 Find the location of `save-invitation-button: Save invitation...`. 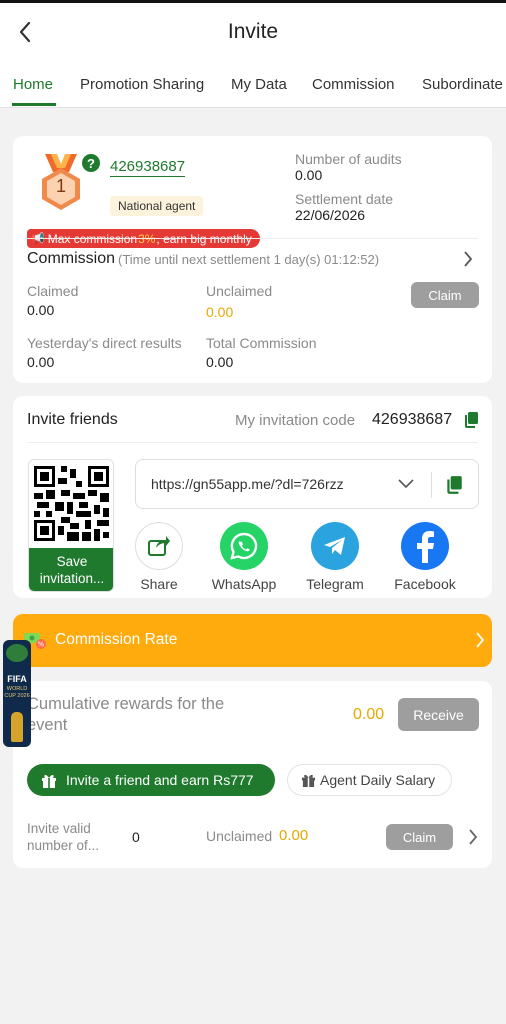

save-invitation-button: Save invitation... is located at coordinates (71, 569).